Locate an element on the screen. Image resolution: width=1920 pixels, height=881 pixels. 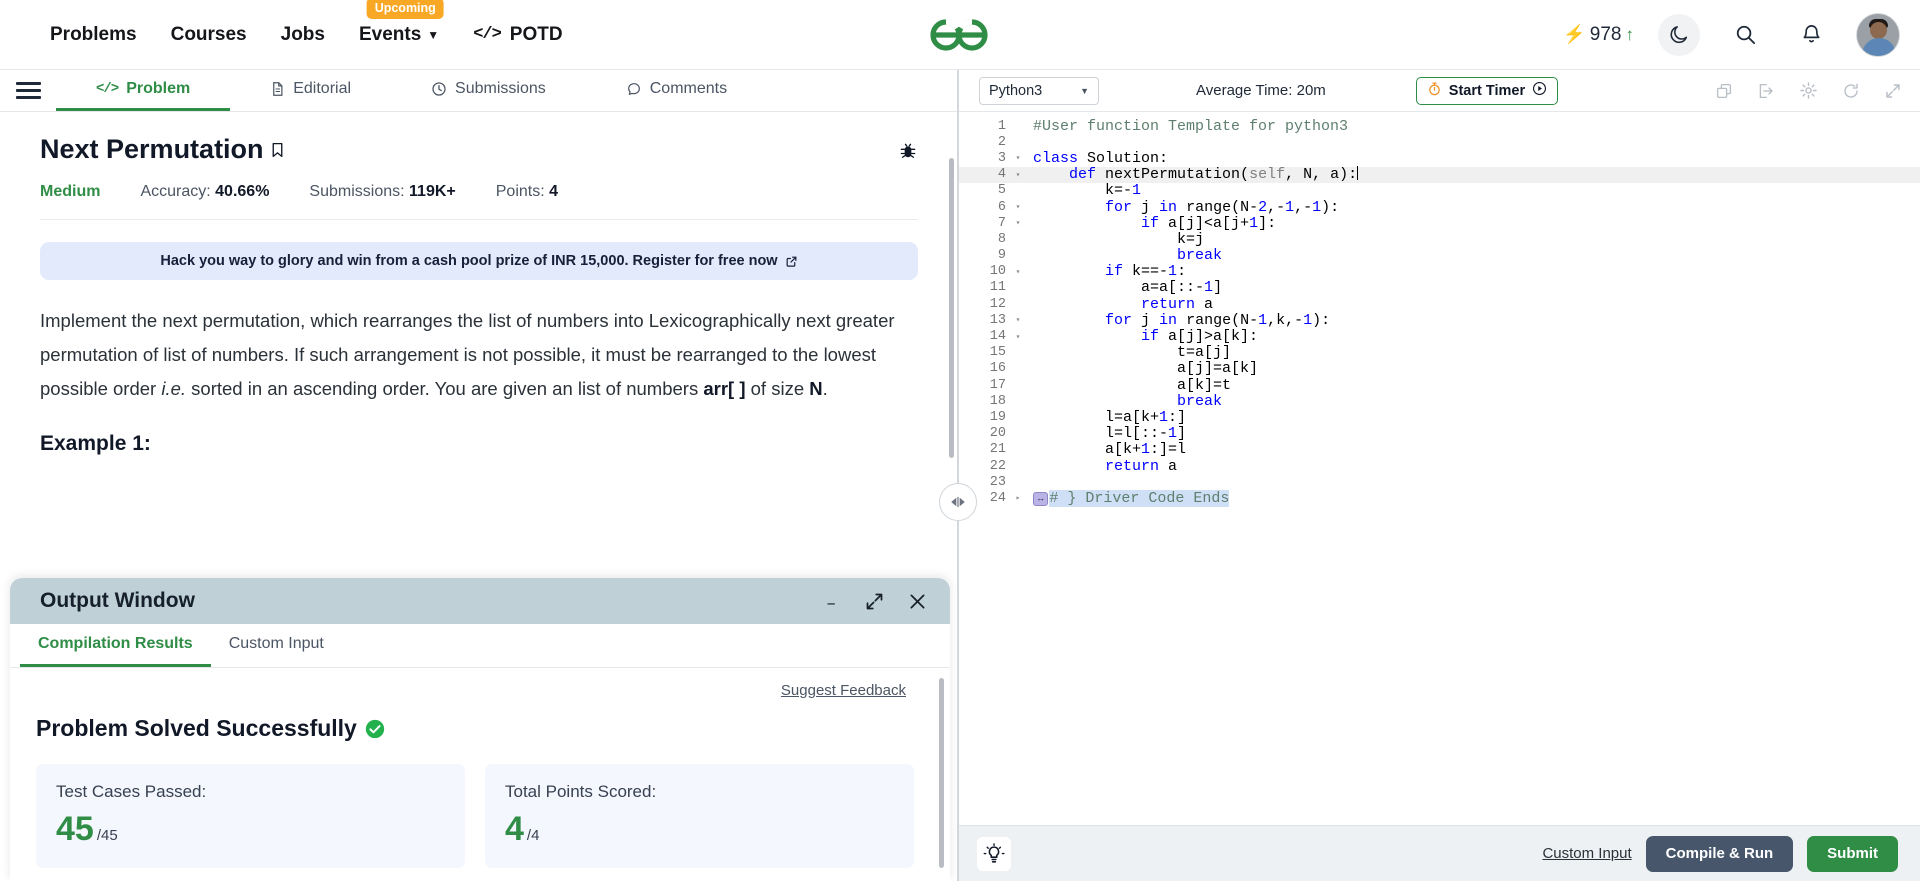
avatar-head is located at coordinates (1878, 30).